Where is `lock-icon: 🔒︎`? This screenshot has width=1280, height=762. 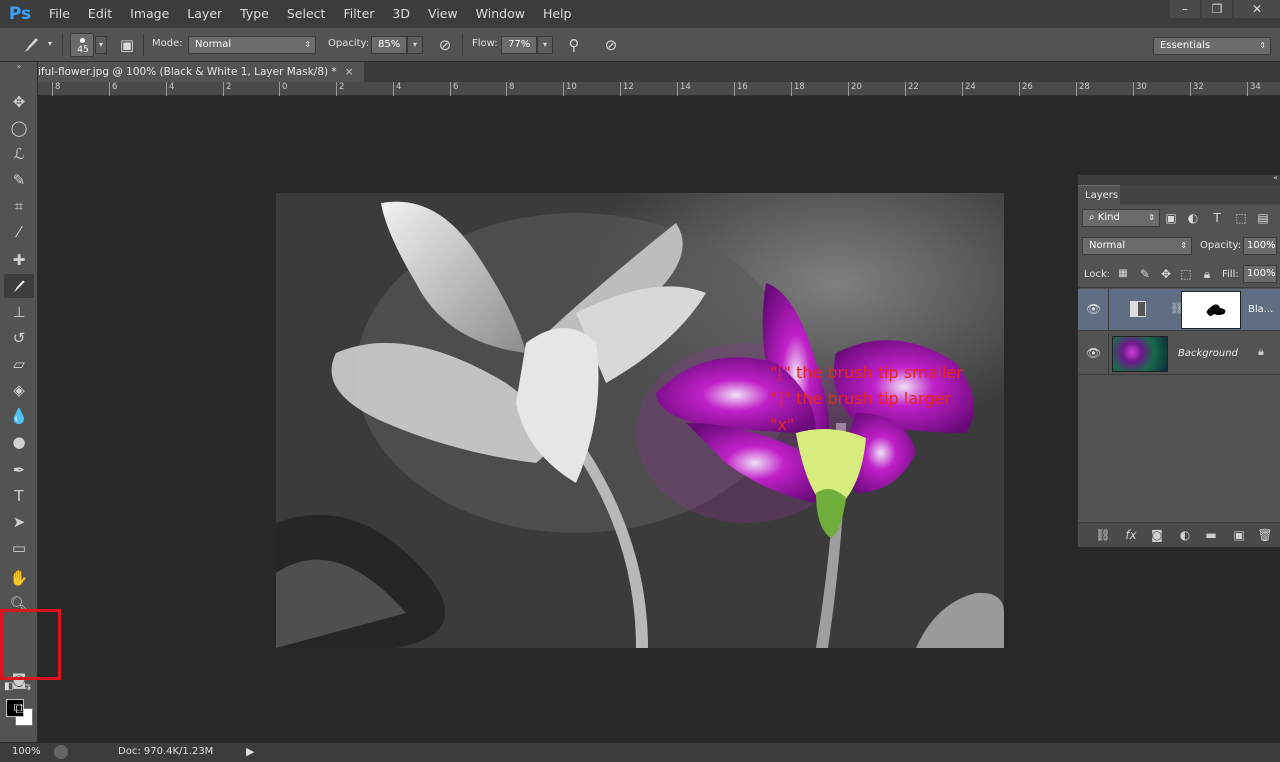
lock-icon: 🔒︎ is located at coordinates (1207, 274).